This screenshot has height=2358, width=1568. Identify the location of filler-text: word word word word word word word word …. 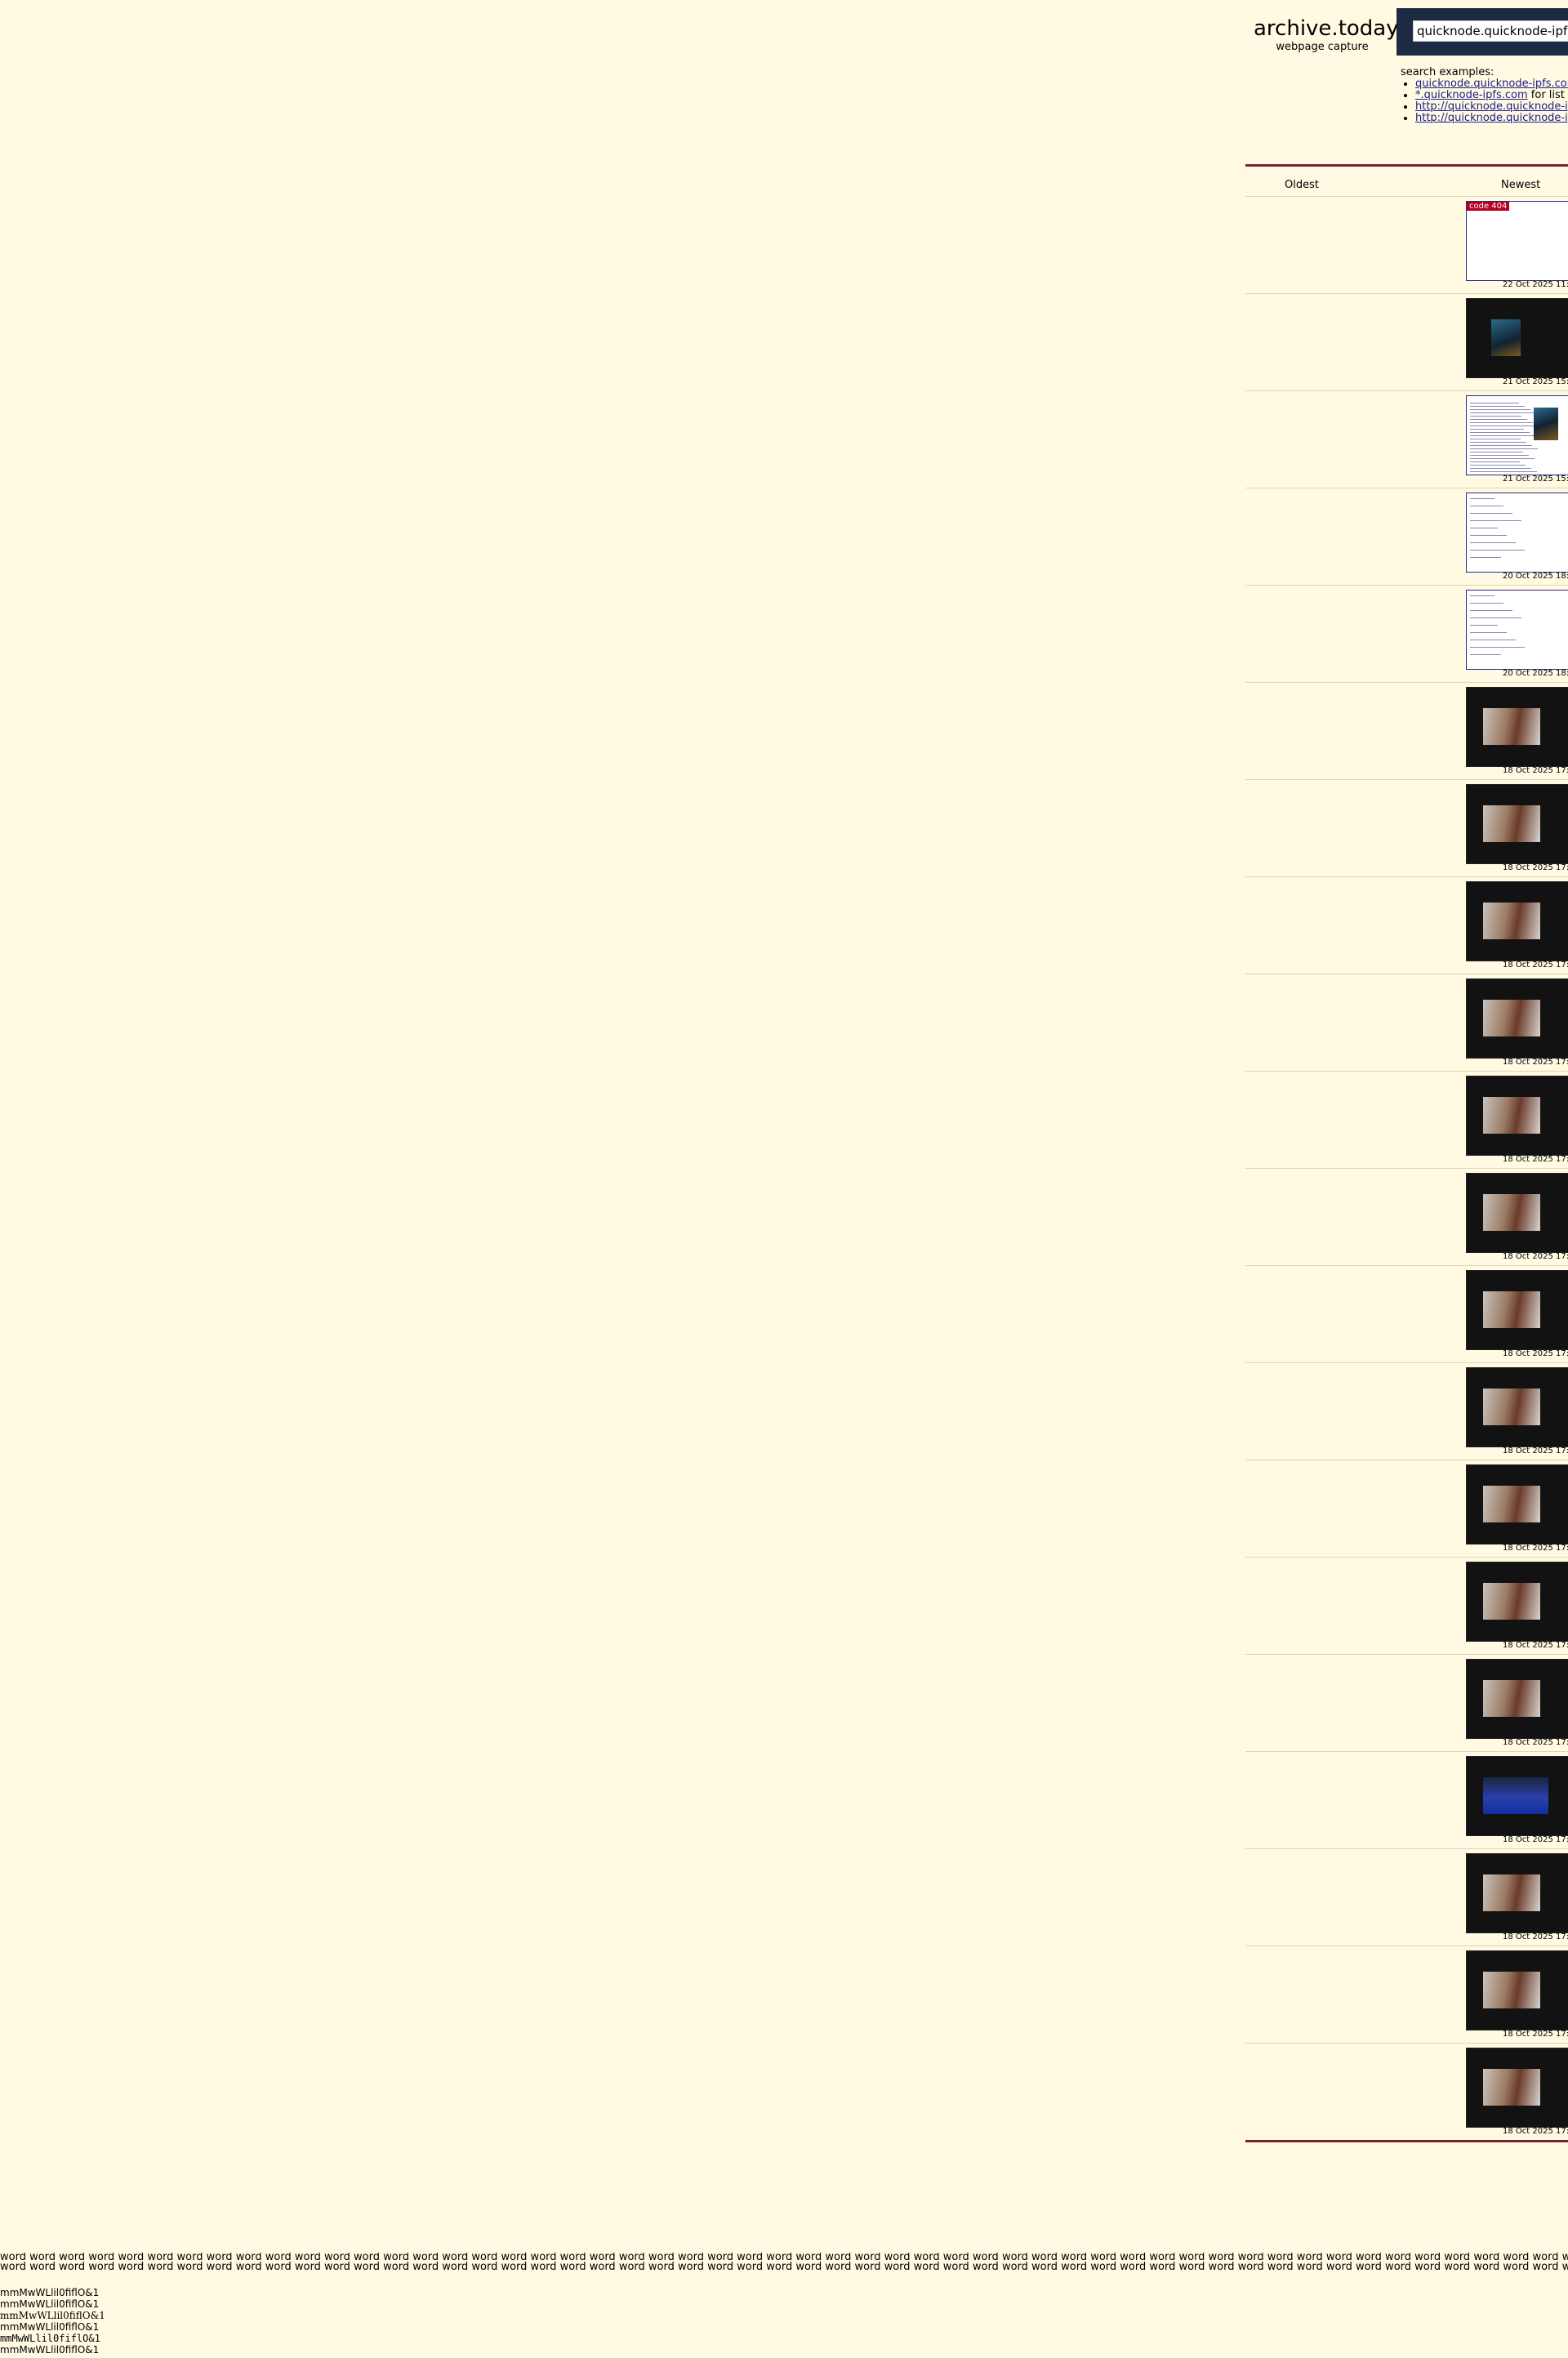
(784, 2262).